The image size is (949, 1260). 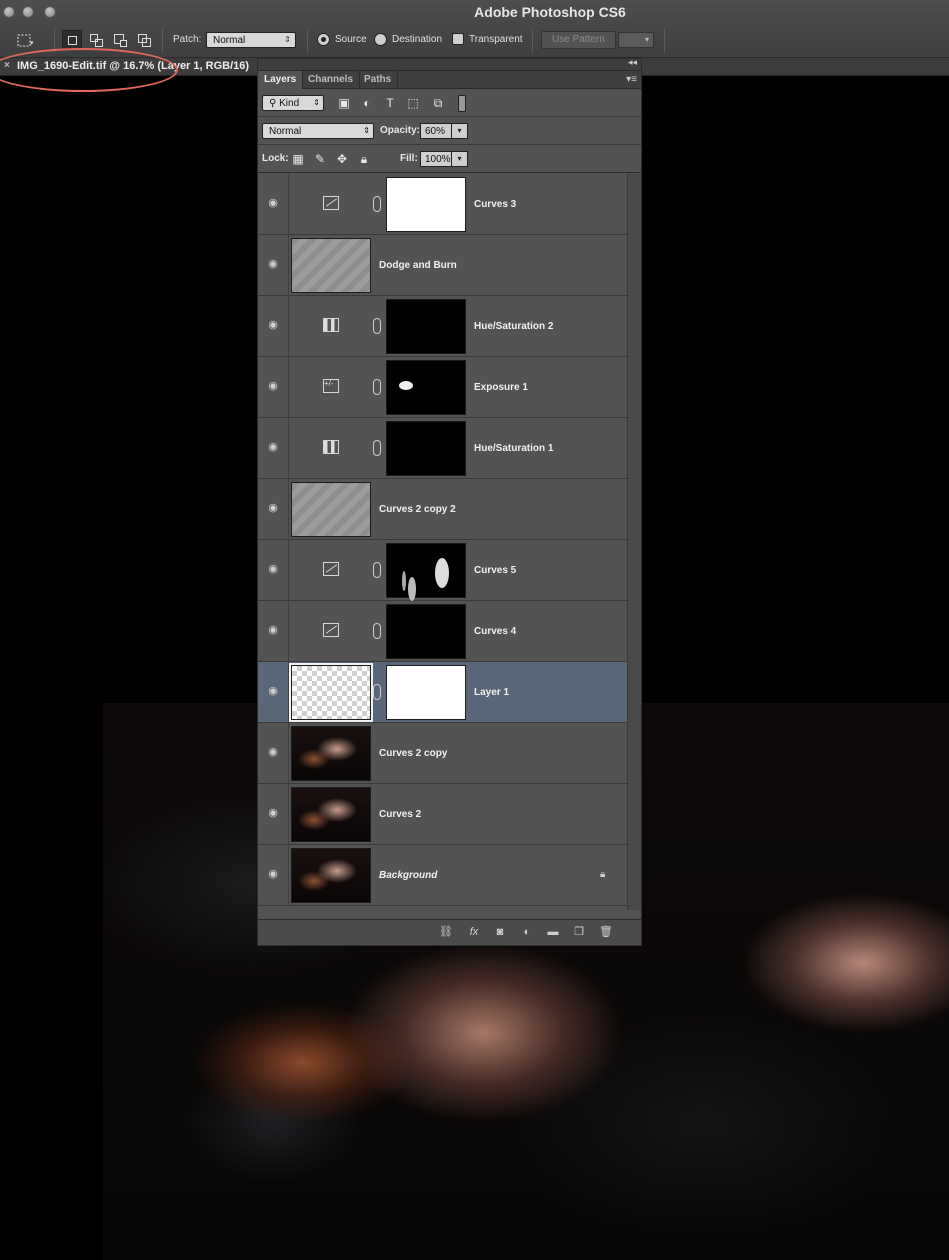 What do you see at coordinates (120, 40) in the screenshot?
I see `subtract-from-selection-icon` at bounding box center [120, 40].